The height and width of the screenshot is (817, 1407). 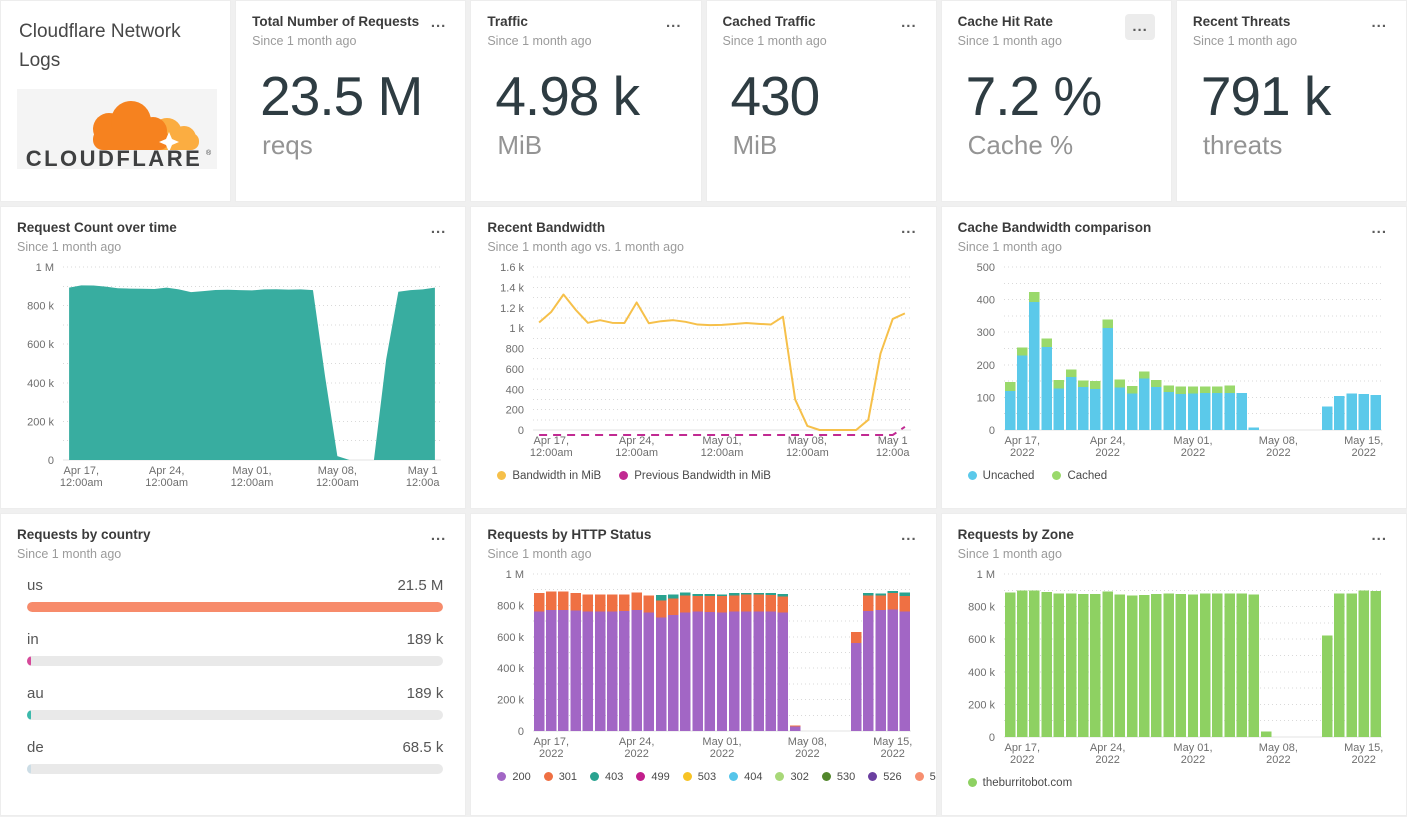 What do you see at coordinates (507, 21) in the screenshot?
I see `panel-title: Traffic` at bounding box center [507, 21].